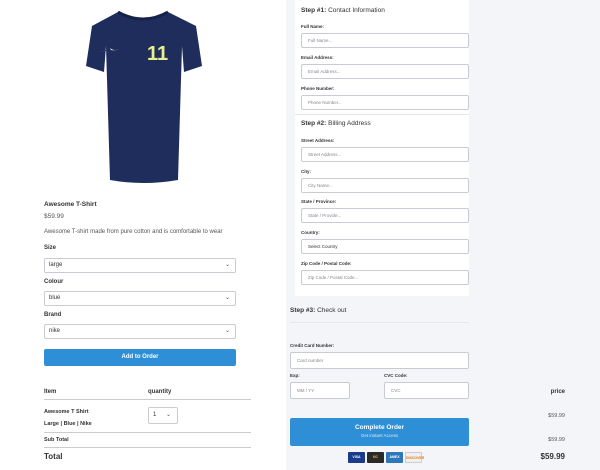 This screenshot has width=600, height=470. Describe the element at coordinates (163, 415) in the screenshot. I see `quantity-select: 1 ⌄` at that location.